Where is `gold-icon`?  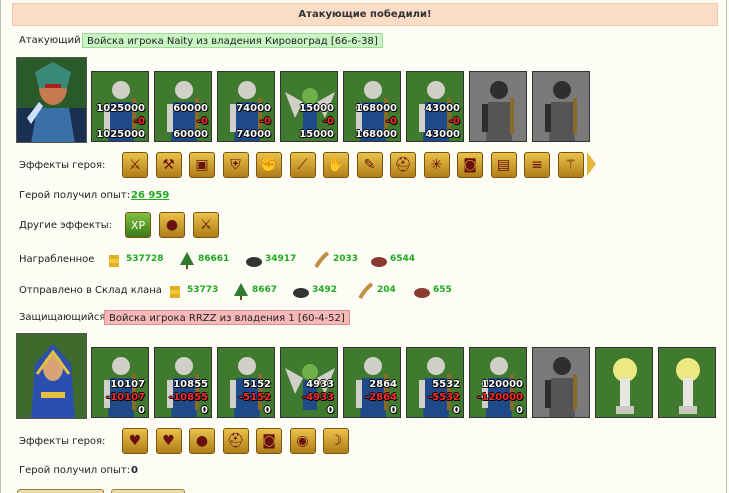 gold-icon is located at coordinates (175, 292).